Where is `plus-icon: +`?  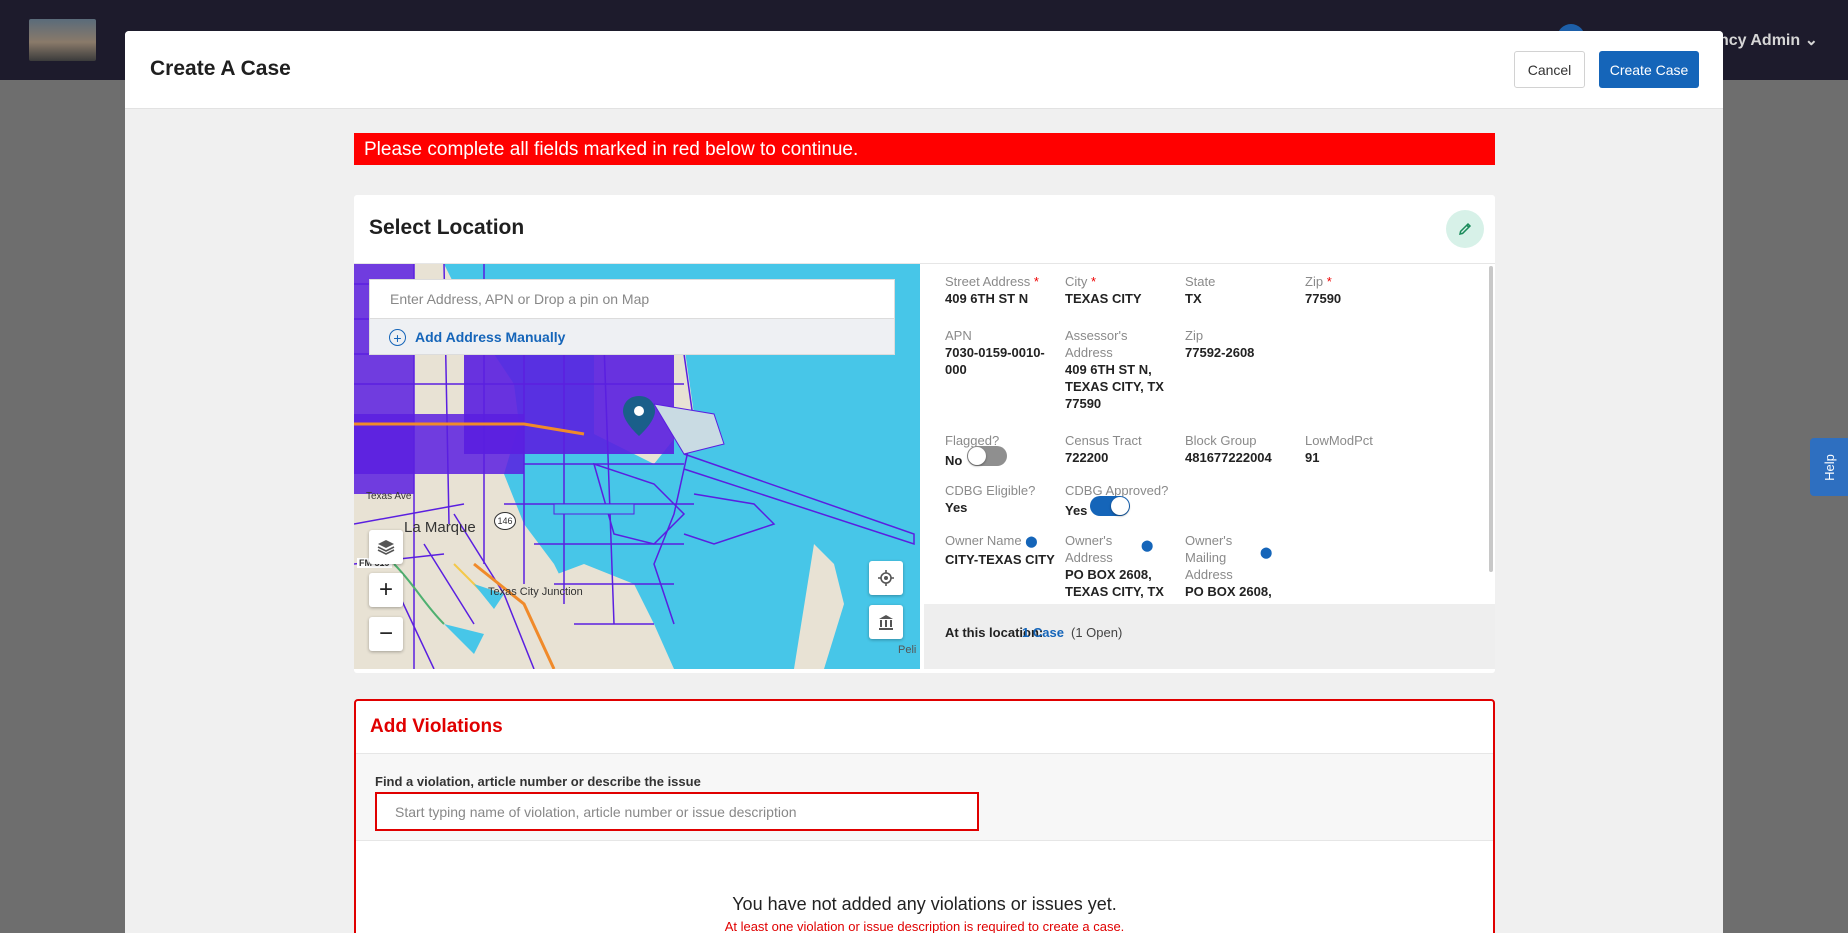
plus-icon: + is located at coordinates (385, 589).